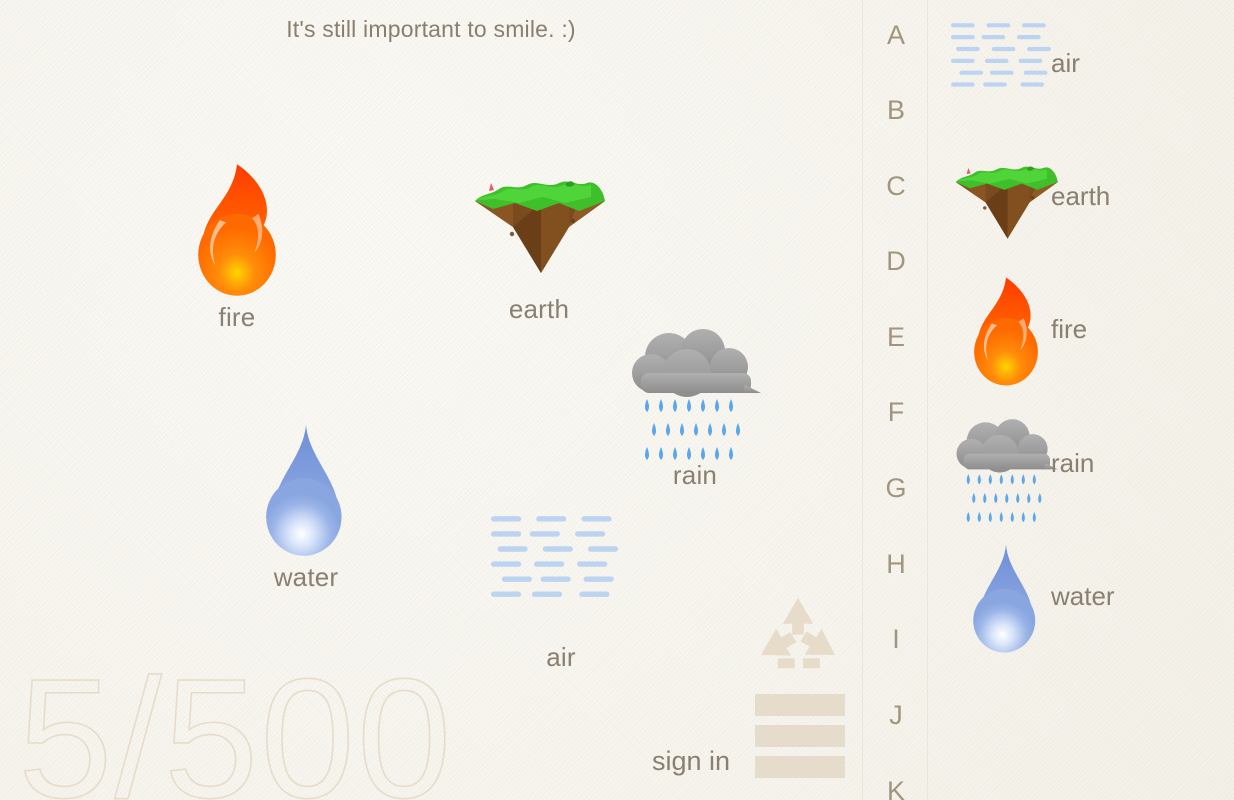 This screenshot has width=1234, height=800. I want to click on hamburger-menu-icon, so click(800, 740).